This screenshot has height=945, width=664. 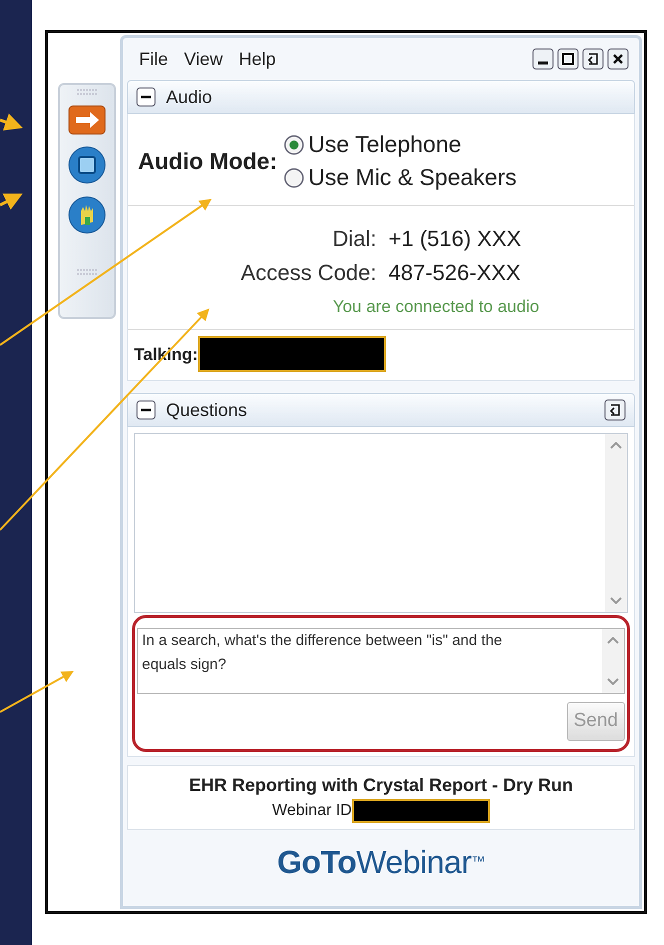 What do you see at coordinates (381, 785) in the screenshot?
I see `webinar-title: EHR Reporting with Crystal Report - Dry Run` at bounding box center [381, 785].